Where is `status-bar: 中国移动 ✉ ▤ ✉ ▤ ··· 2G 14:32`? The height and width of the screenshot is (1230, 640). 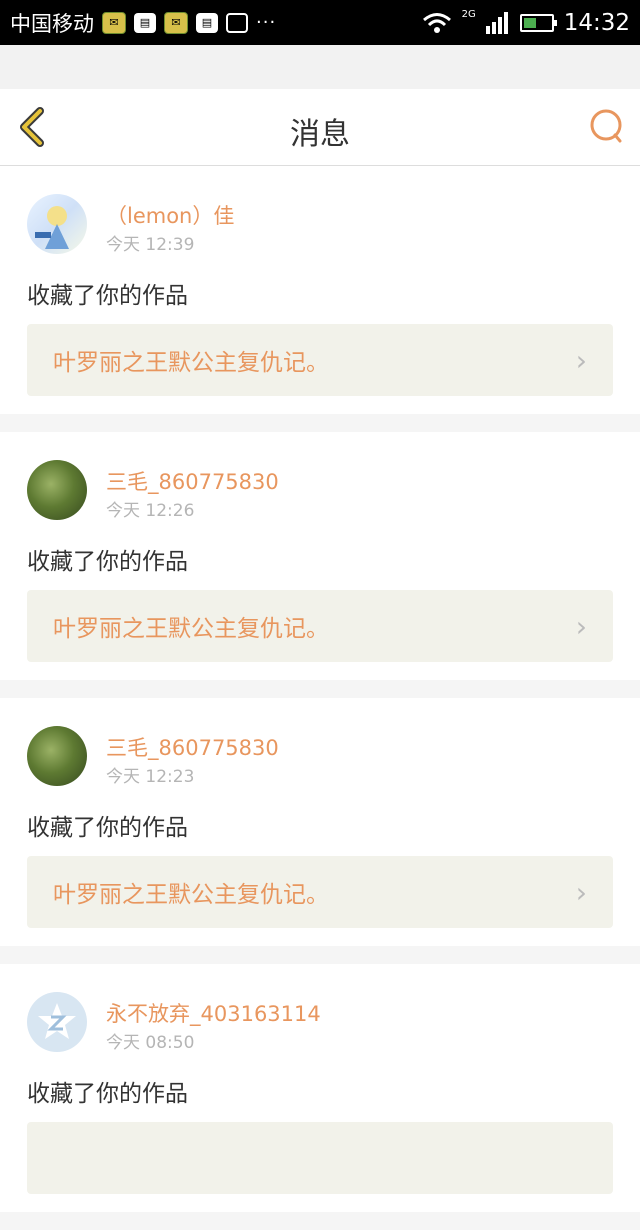
status-bar: 中国移动 ✉ ▤ ✉ ▤ ··· 2G 14:32 is located at coordinates (320, 22).